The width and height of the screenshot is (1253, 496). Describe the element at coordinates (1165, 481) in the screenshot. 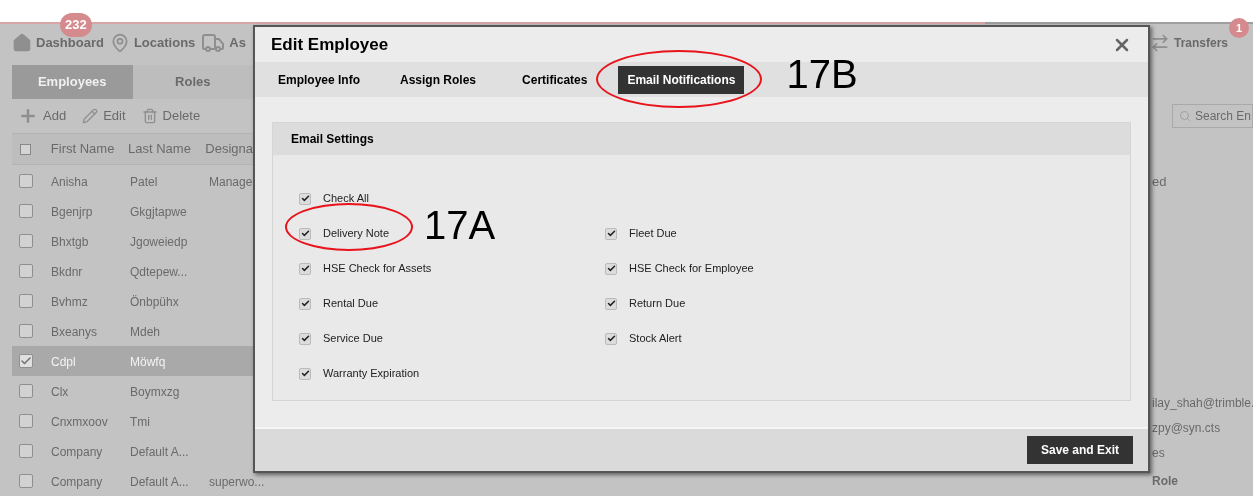

I see `table-cell: Role` at that location.